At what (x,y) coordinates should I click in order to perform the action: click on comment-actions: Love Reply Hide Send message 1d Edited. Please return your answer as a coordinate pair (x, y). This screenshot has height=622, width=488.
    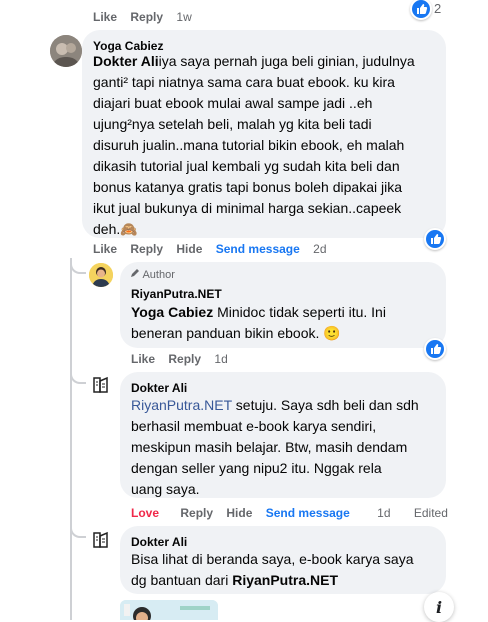
    Looking at the image, I should click on (294, 513).